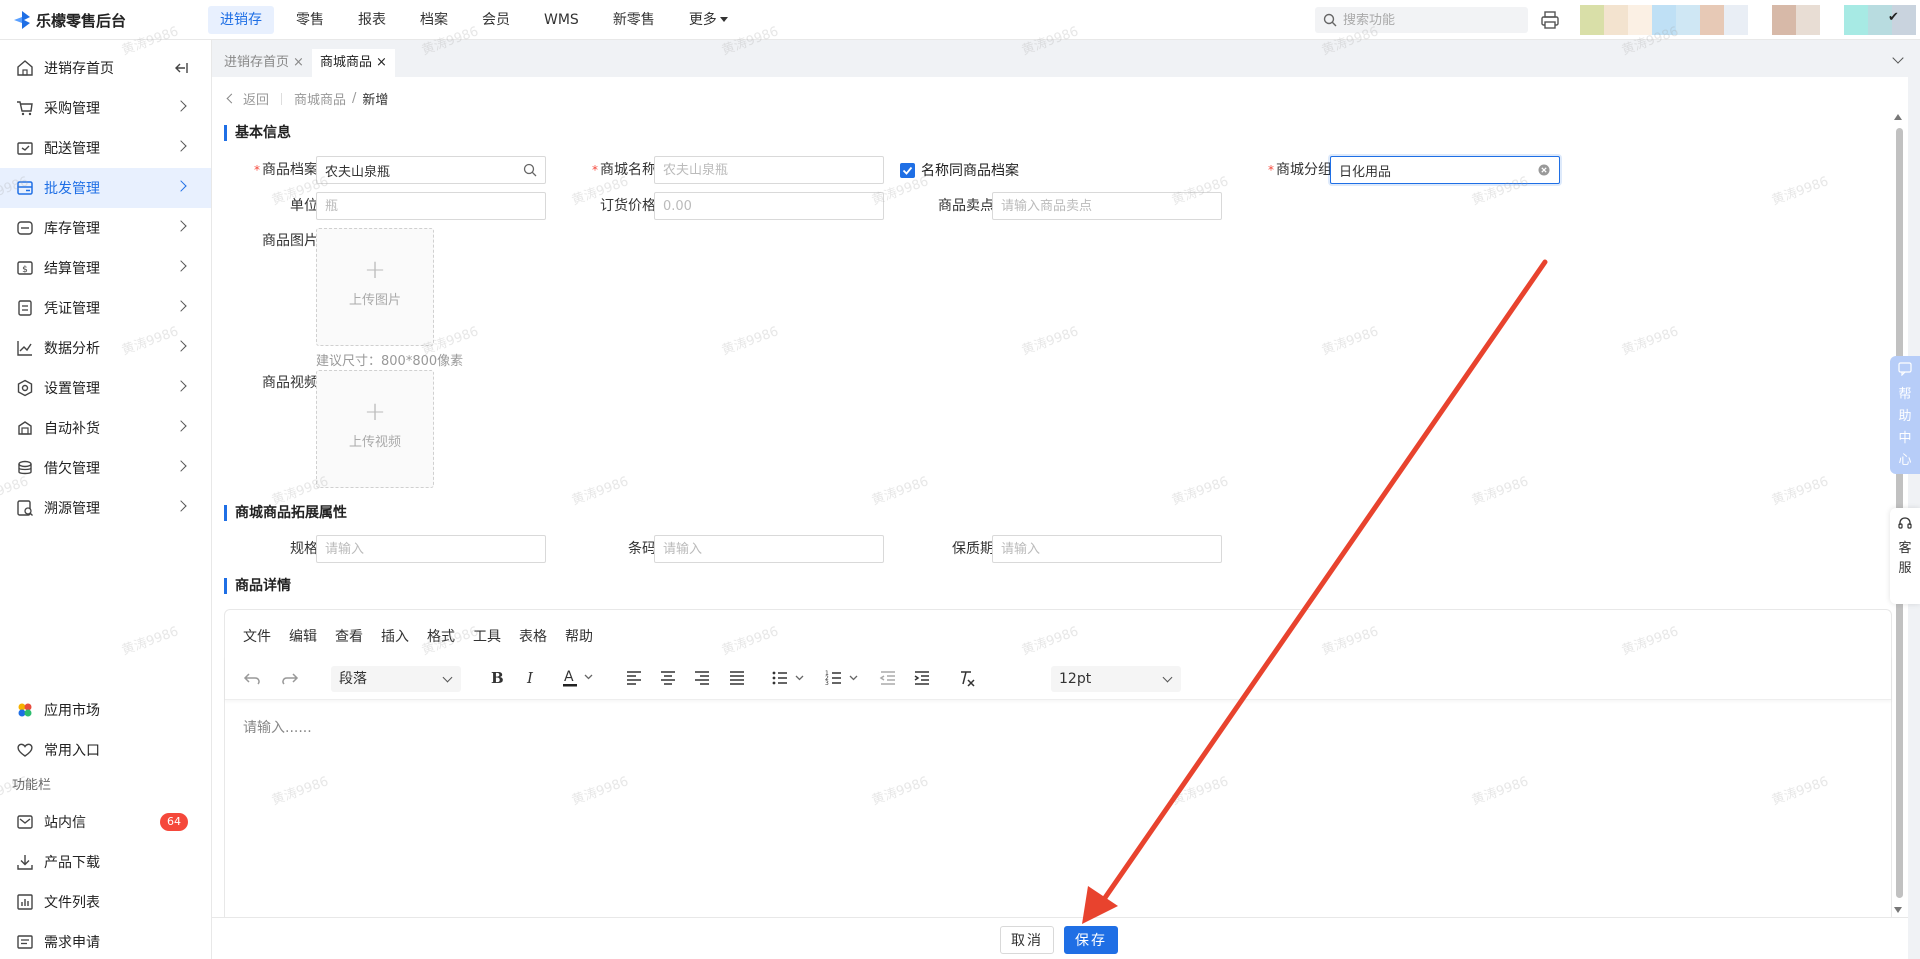  Describe the element at coordinates (372, 20) in the screenshot. I see `nav-item-reports: 报表` at that location.